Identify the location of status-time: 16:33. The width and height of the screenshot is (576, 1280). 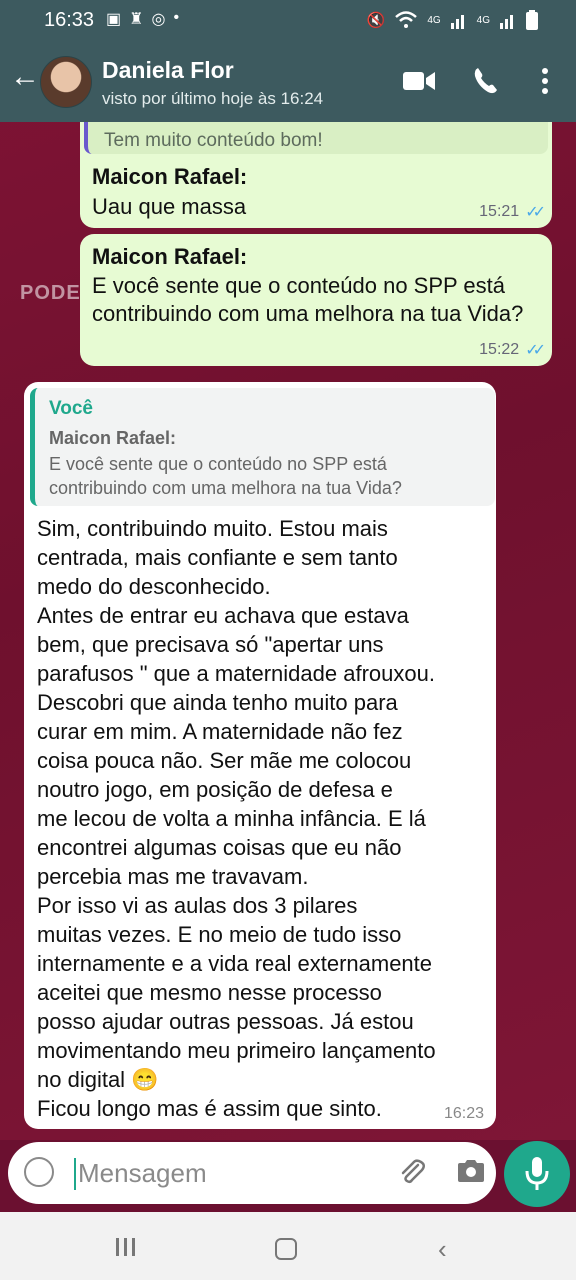
(69, 20).